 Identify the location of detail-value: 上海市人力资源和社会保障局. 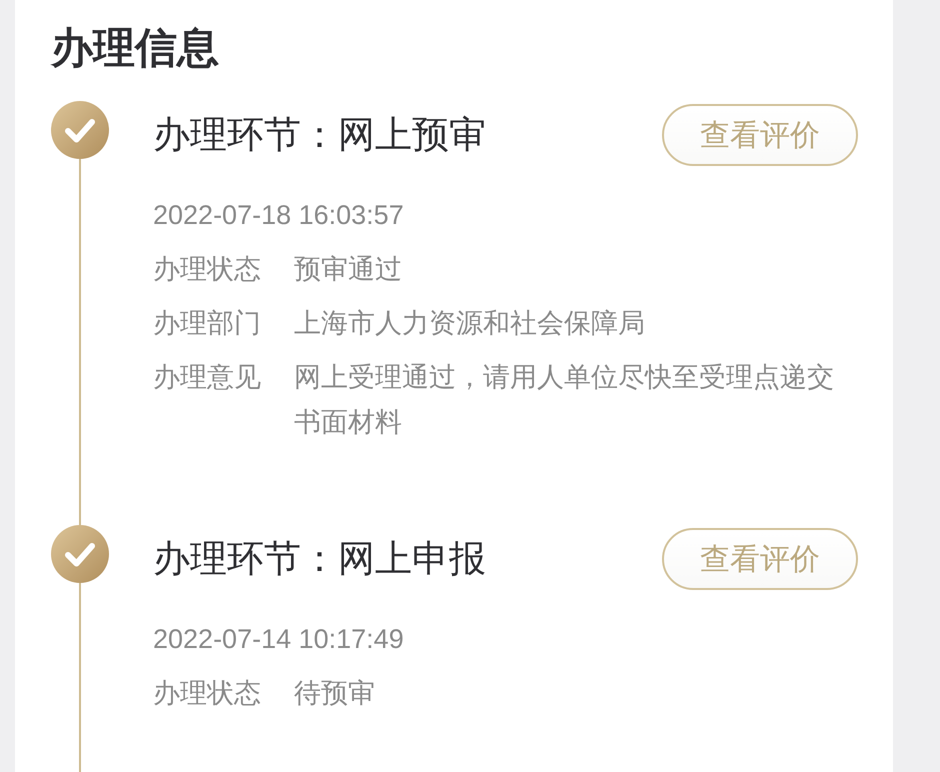
(469, 323).